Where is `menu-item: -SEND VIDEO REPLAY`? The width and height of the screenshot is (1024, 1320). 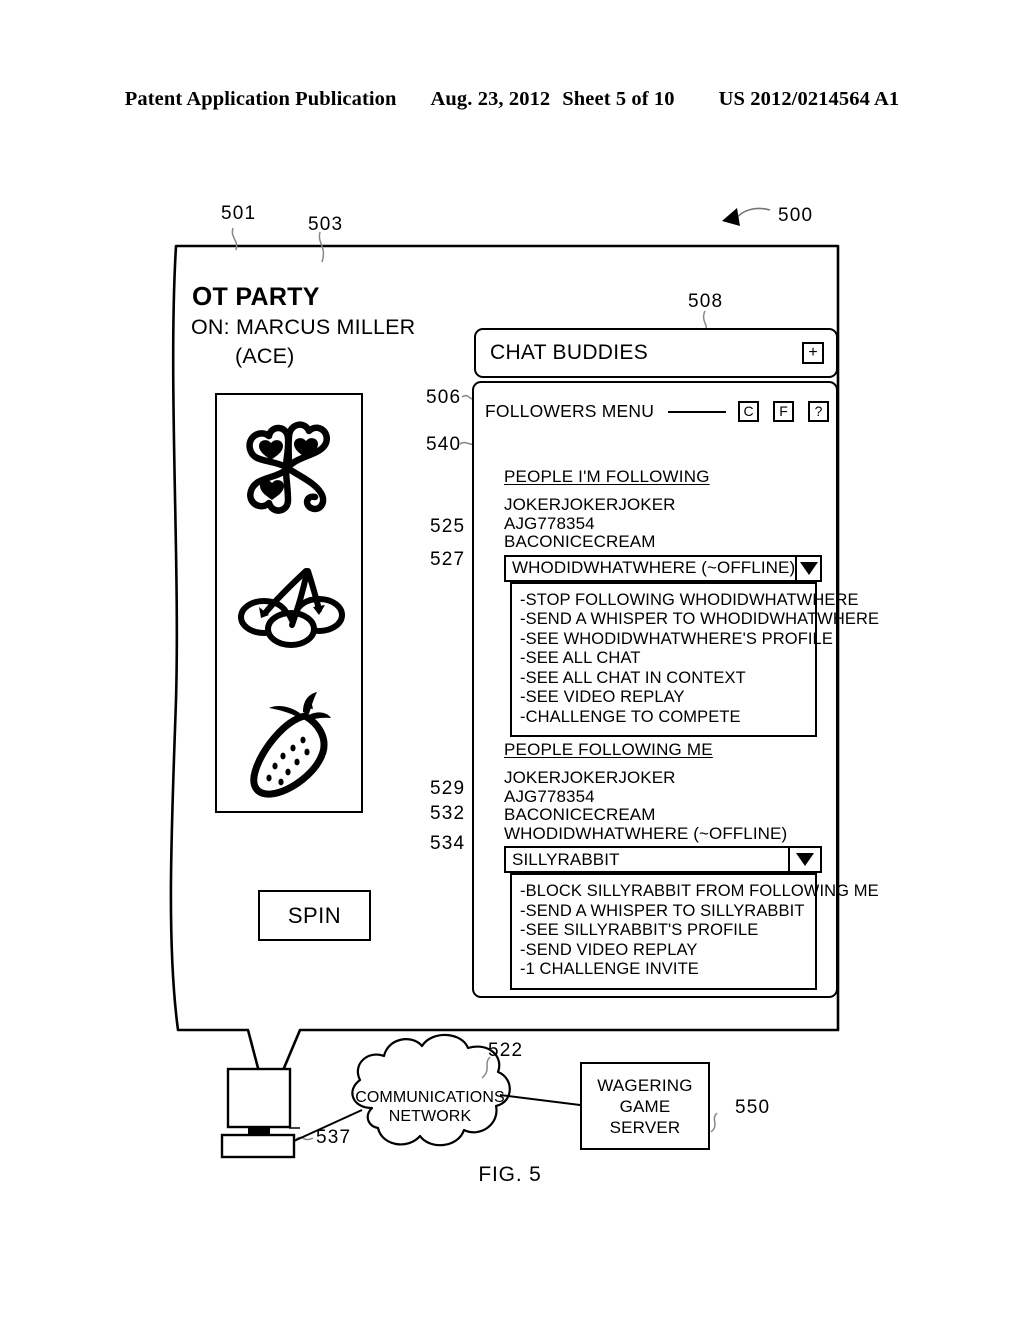 menu-item: -SEND VIDEO REPLAY is located at coordinates (667, 951).